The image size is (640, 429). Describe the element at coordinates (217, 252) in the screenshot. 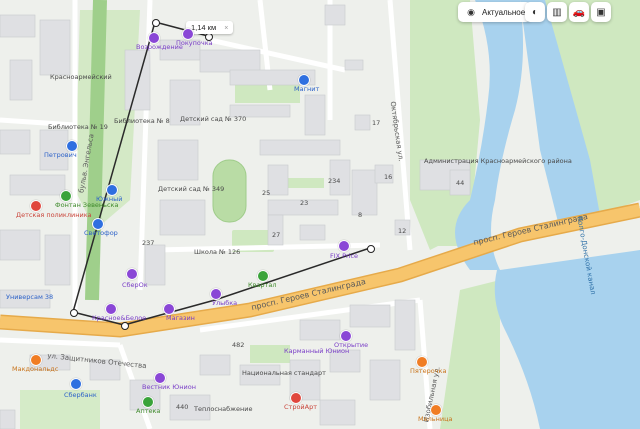

I see `poi-label: Школа № 126` at that location.